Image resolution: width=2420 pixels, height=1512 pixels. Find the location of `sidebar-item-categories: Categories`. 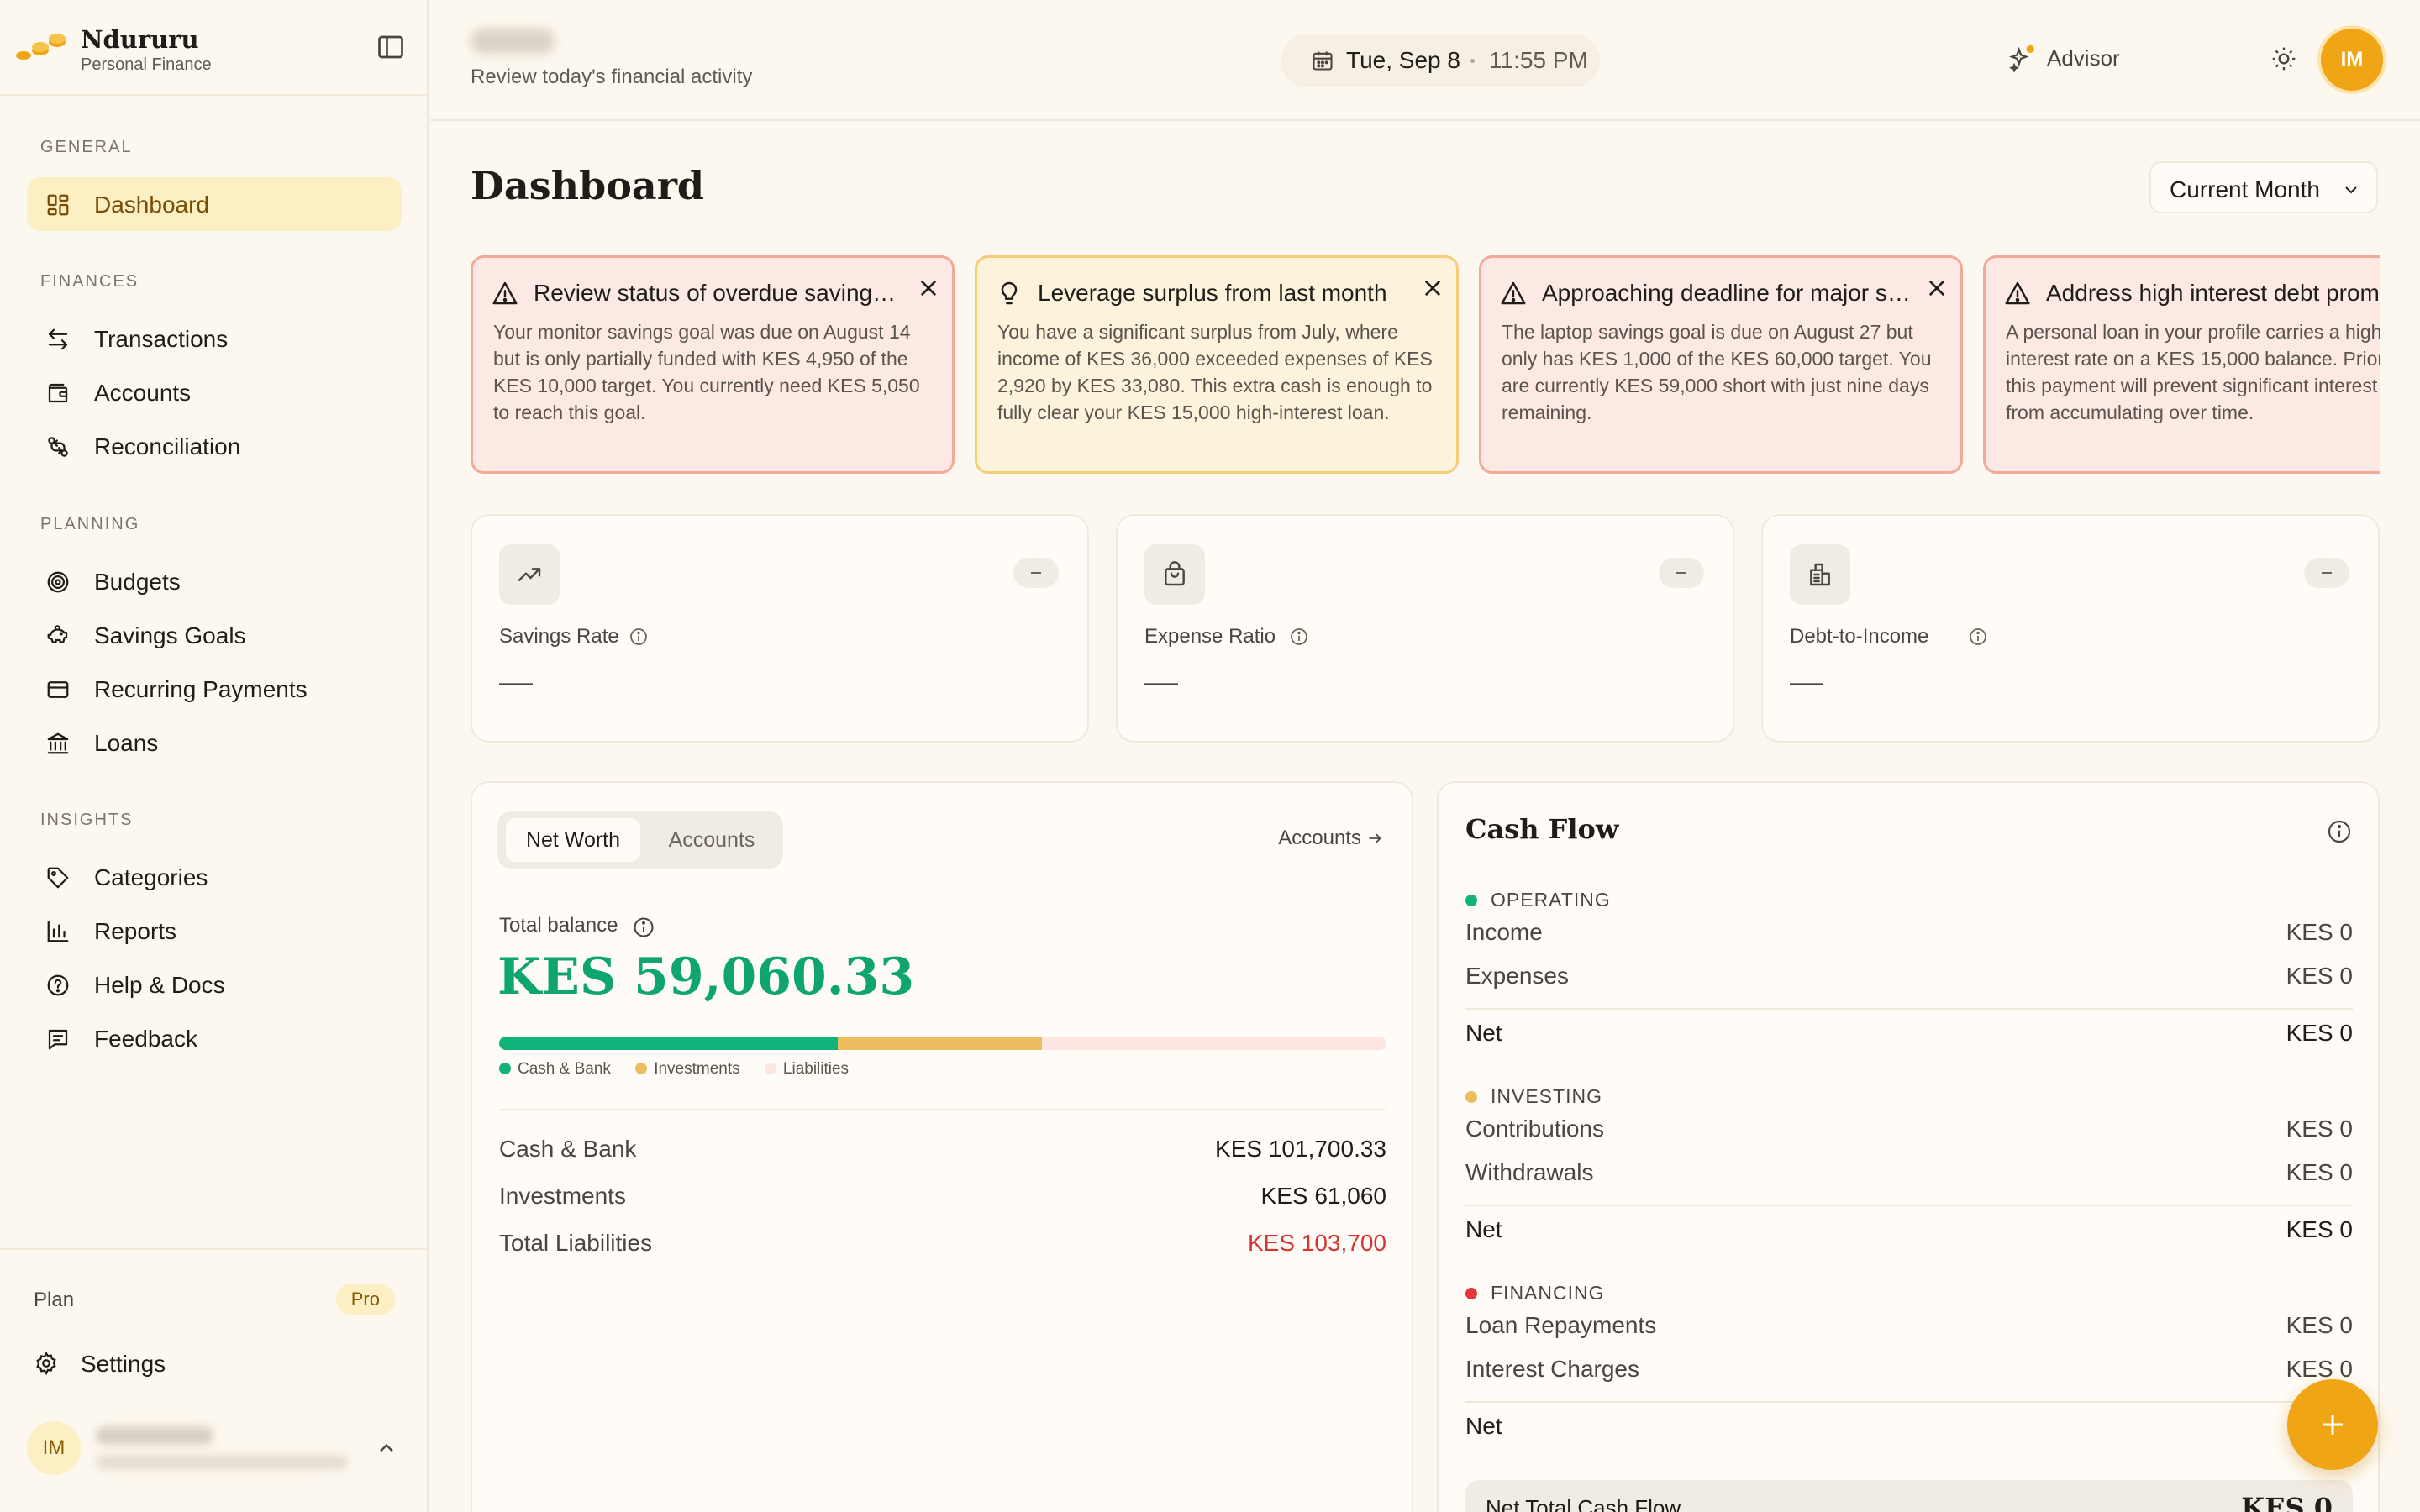

sidebar-item-categories: Categories is located at coordinates (214, 877).